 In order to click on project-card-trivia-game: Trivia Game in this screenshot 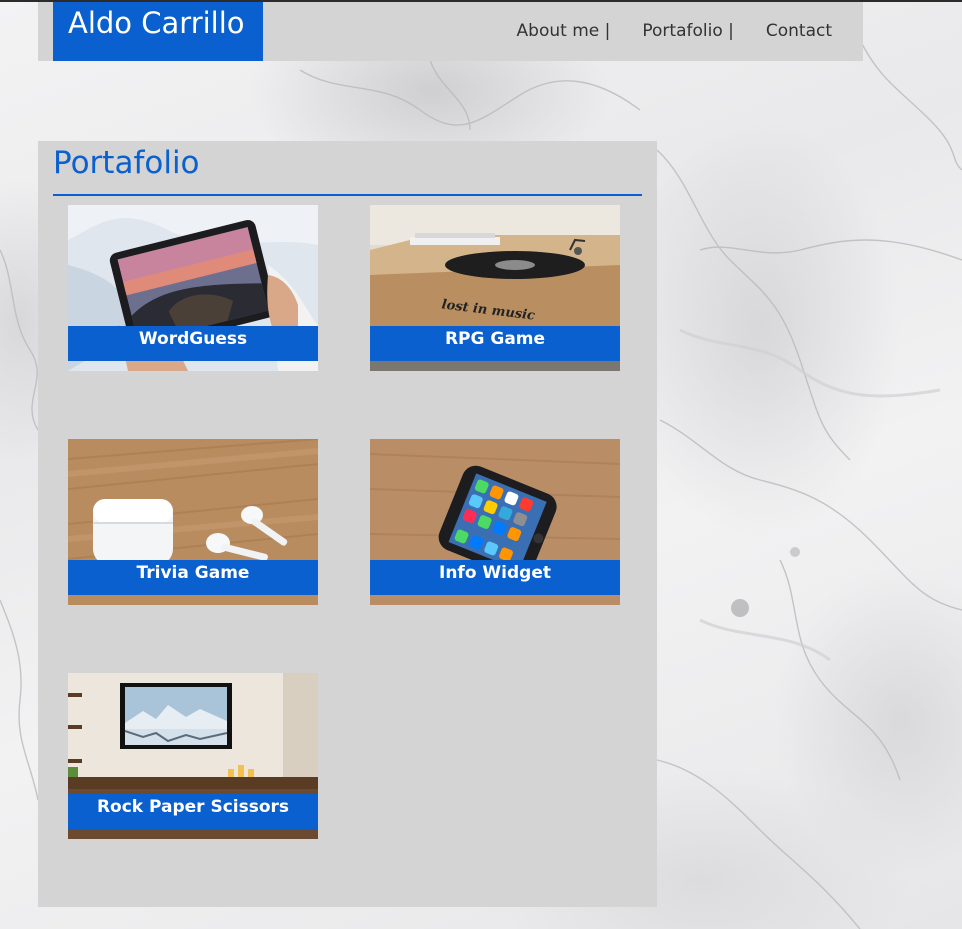, I will do `click(193, 522)`.